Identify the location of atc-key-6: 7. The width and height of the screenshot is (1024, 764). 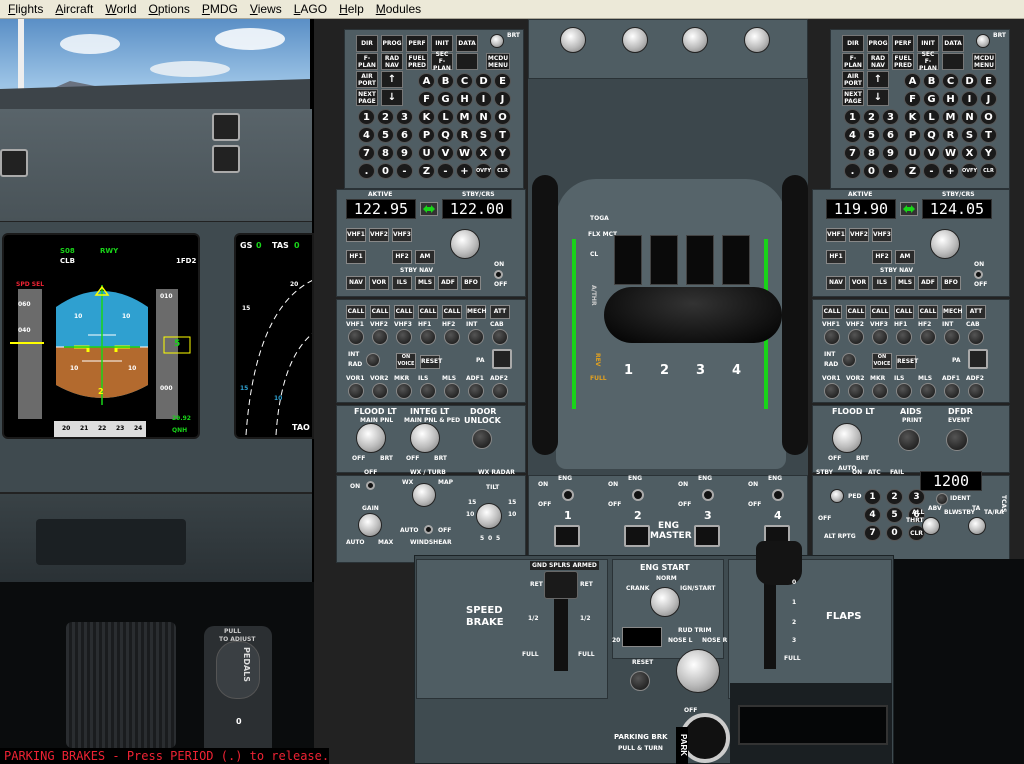
(872, 533).